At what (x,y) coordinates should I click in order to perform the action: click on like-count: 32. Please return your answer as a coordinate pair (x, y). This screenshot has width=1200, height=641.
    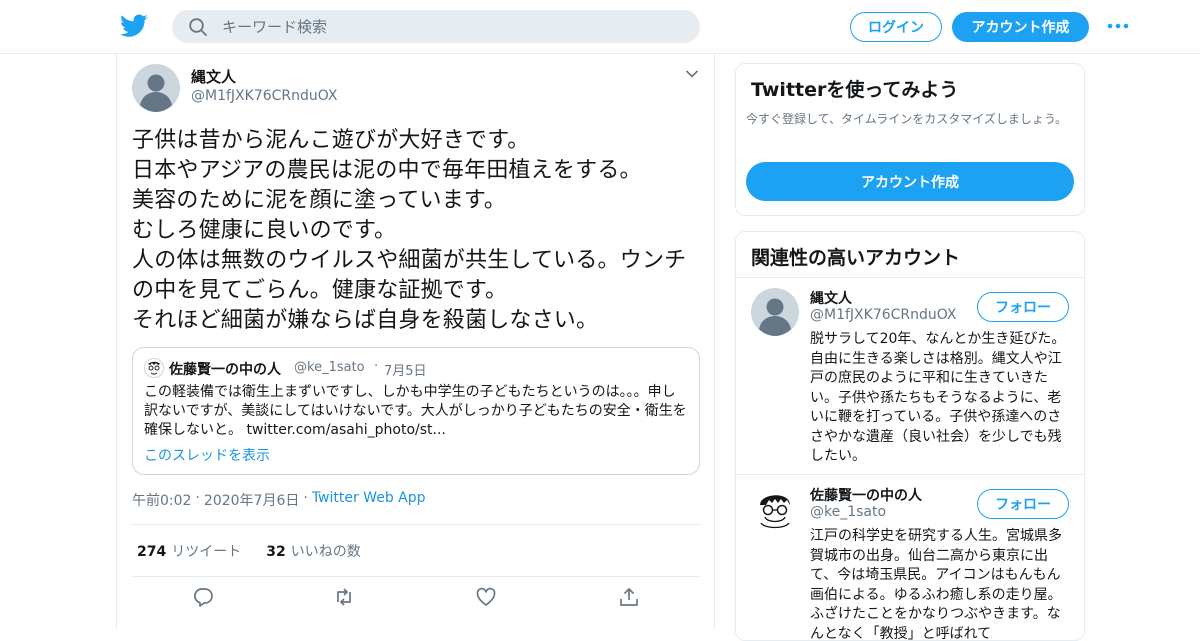
    Looking at the image, I should click on (276, 551).